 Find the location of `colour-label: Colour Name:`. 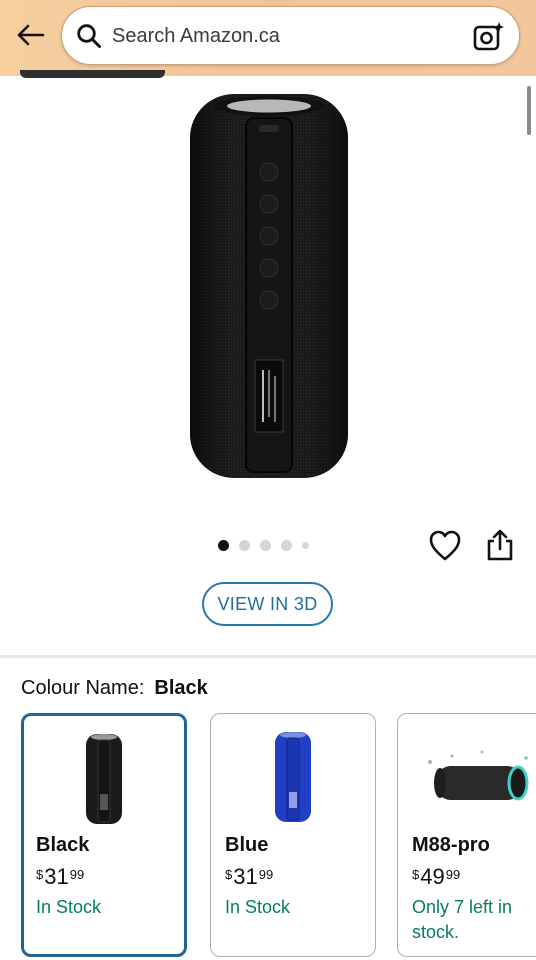

colour-label: Colour Name: is located at coordinates (83, 688).